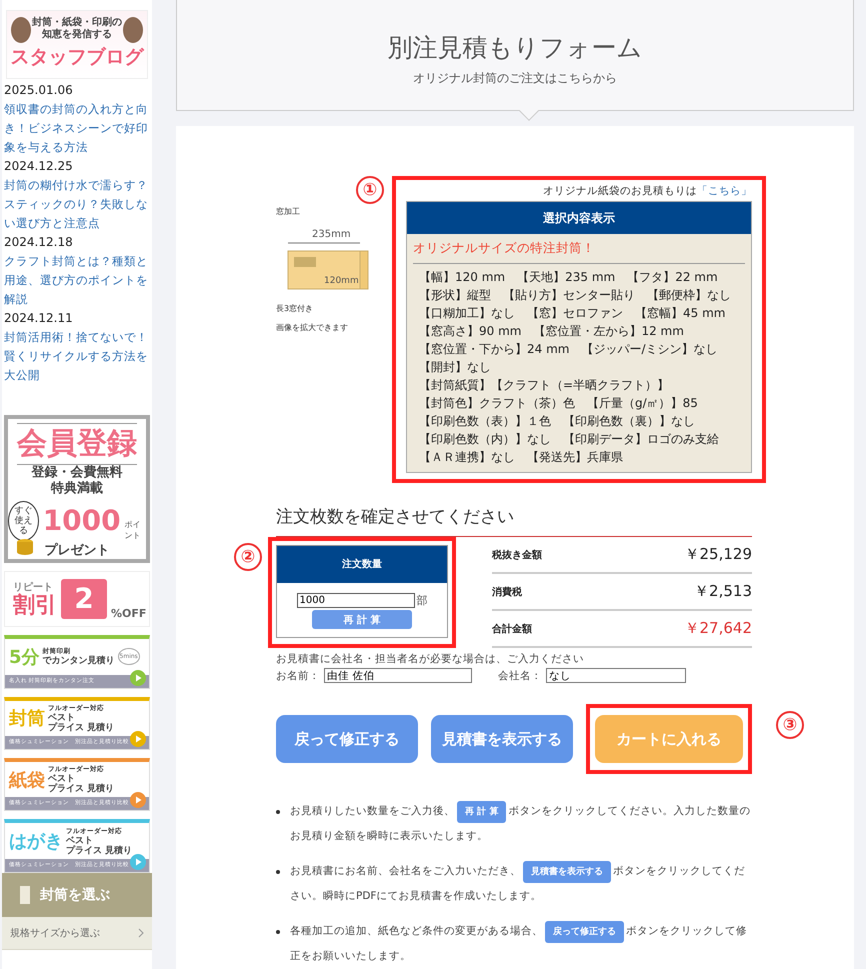 This screenshot has height=969, width=866. I want to click on price-label: 合計金額, so click(512, 629).